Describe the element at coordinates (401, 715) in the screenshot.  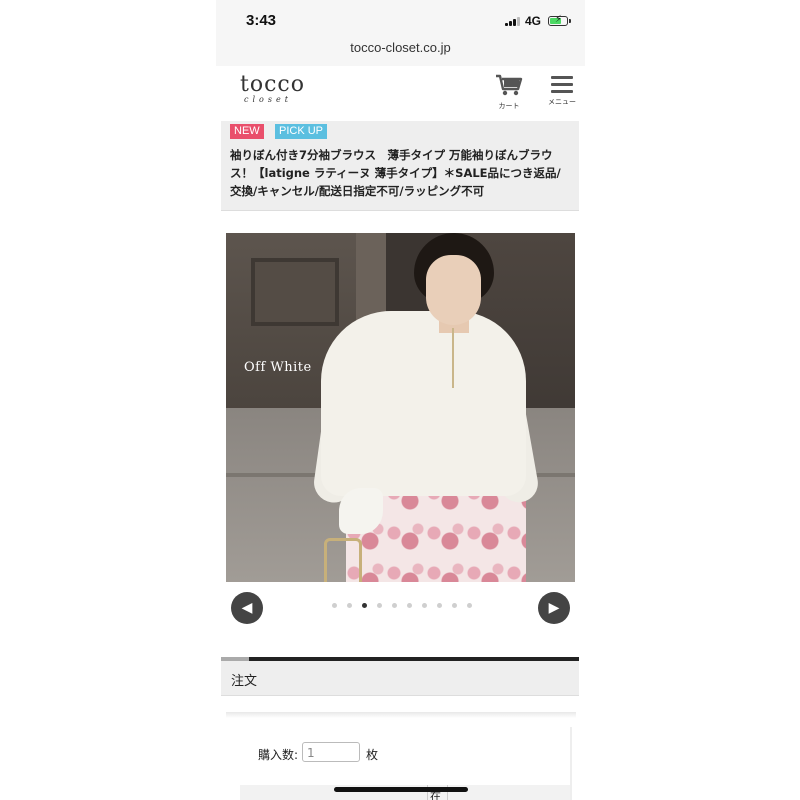
I see `section-shadow` at that location.